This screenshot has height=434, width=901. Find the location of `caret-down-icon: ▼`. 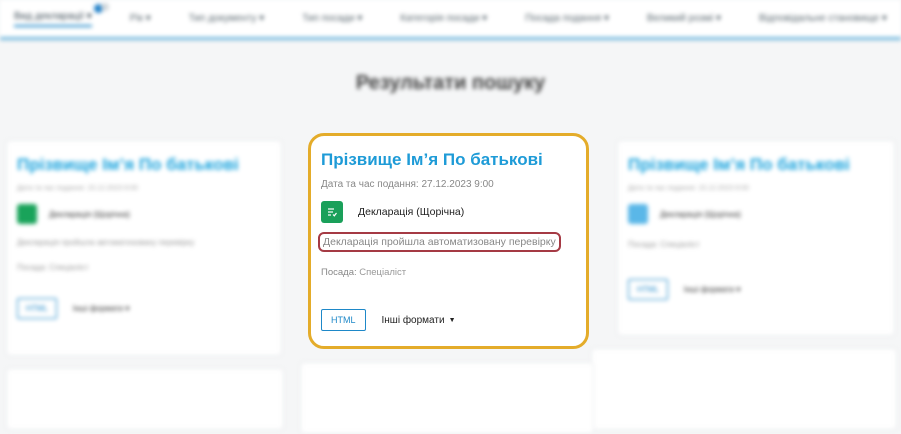

caret-down-icon: ▼ is located at coordinates (452, 320).